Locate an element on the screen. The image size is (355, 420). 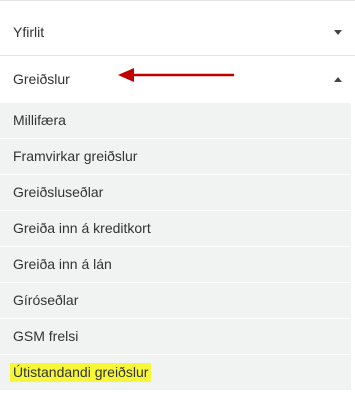
submenu-item-girosedlar: Gíróseðlar is located at coordinates (175, 300).